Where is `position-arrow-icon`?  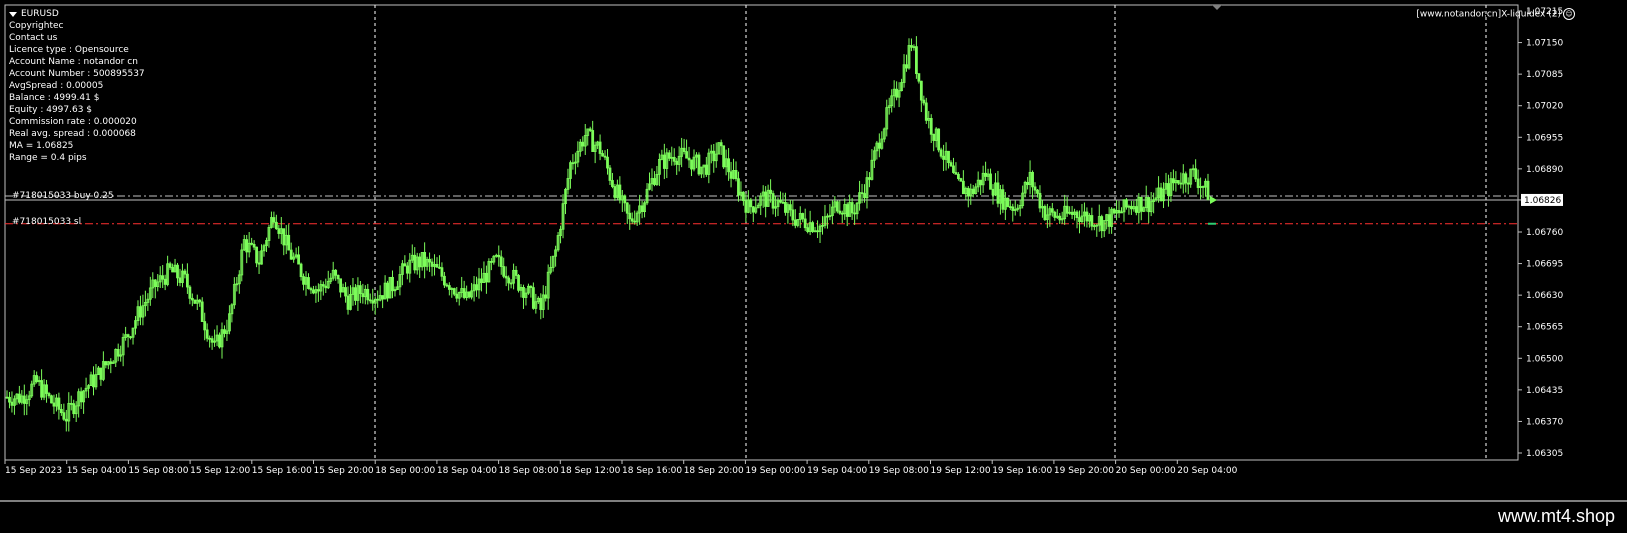
position-arrow-icon is located at coordinates (1213, 199).